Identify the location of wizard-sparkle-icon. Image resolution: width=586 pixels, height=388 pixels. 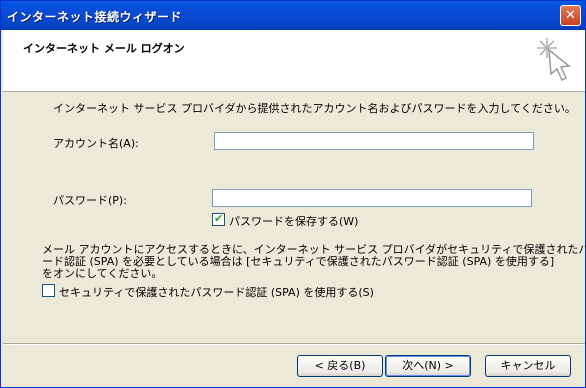
(554, 60).